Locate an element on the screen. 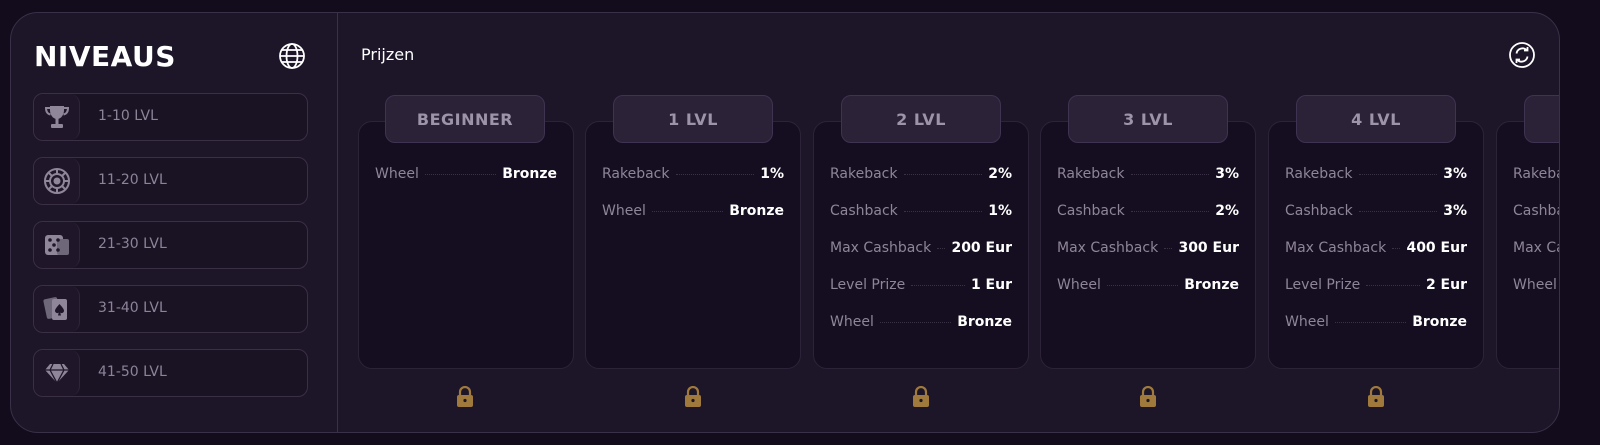 Image resolution: width=1600 pixels, height=445 pixels. diamond-icon is located at coordinates (57, 373).